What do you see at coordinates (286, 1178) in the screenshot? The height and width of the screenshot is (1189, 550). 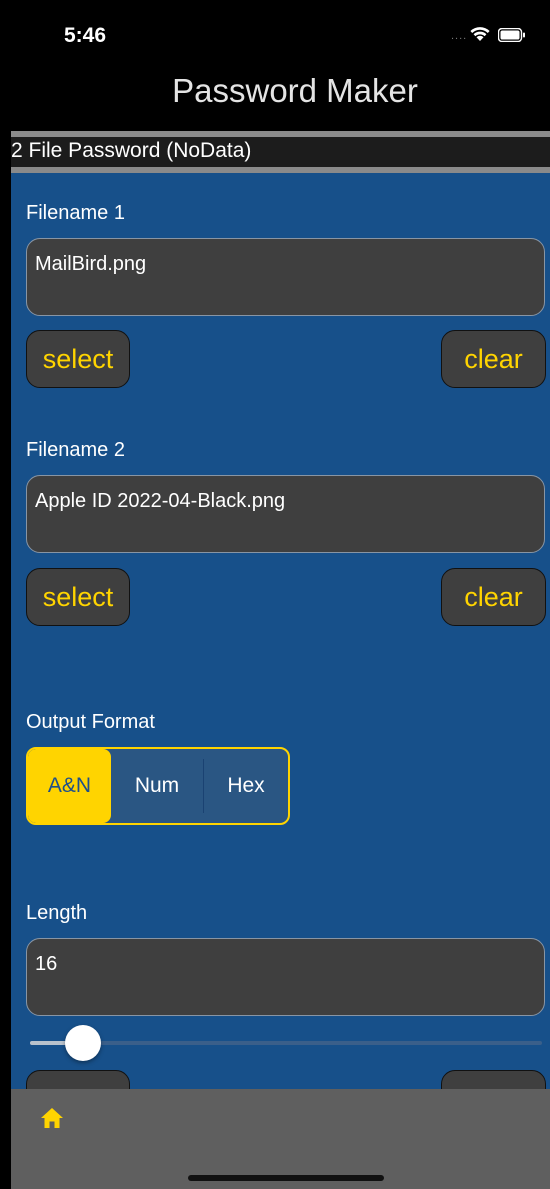 I see `home-indicator` at bounding box center [286, 1178].